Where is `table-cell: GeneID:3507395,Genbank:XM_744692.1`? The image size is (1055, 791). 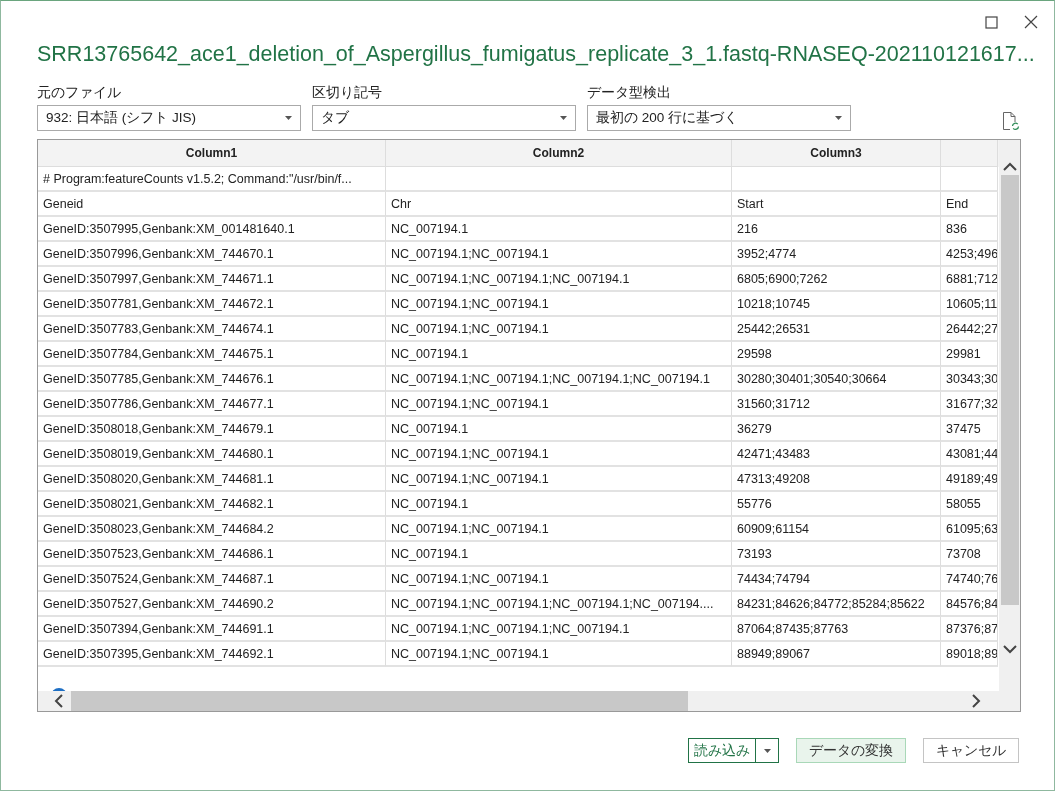 table-cell: GeneID:3507395,Genbank:XM_744692.1 is located at coordinates (212, 654).